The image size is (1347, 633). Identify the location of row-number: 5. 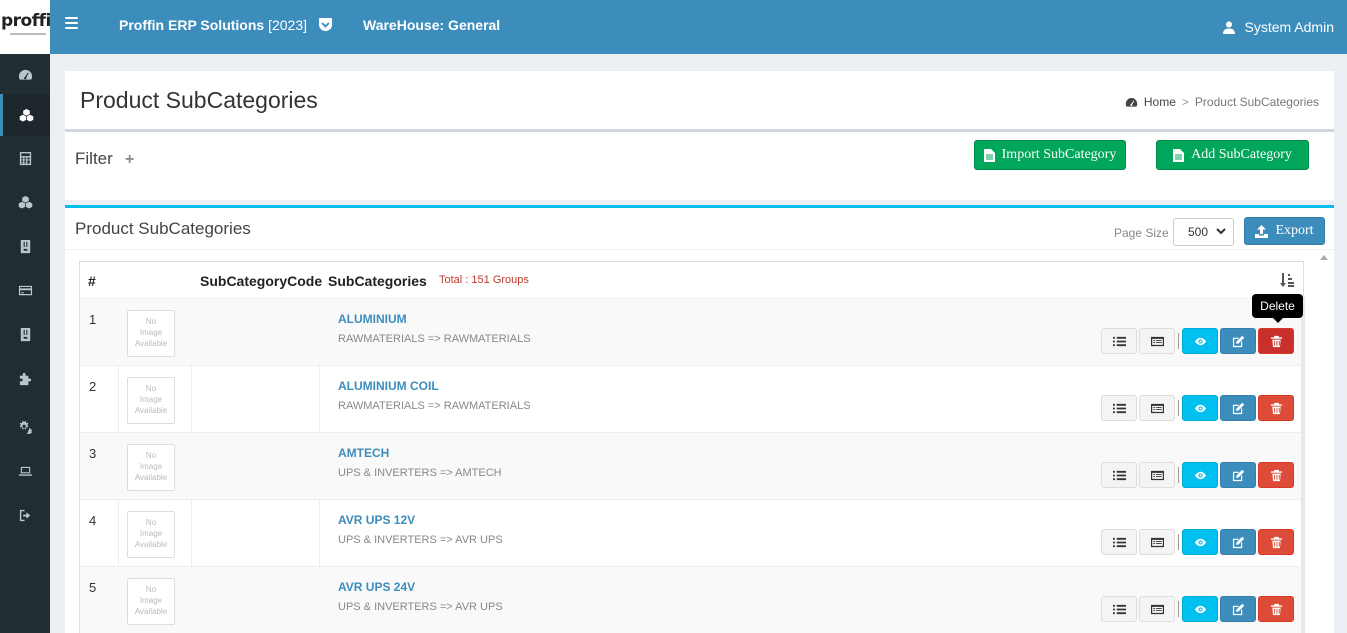
(93, 587).